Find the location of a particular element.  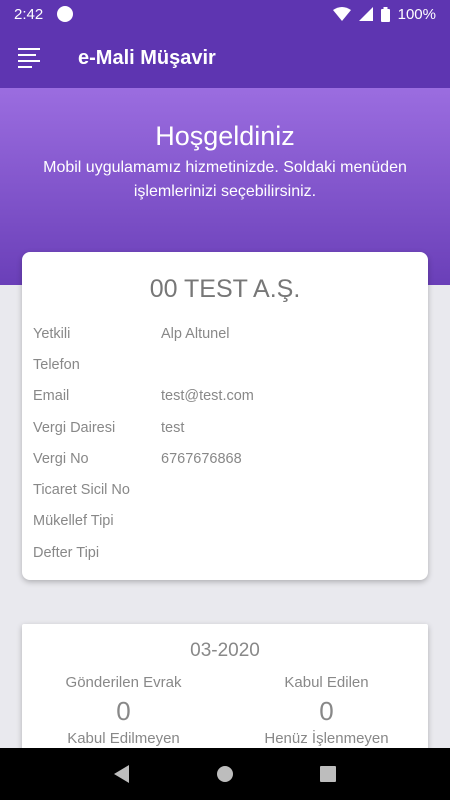

company-name: 00 TEST A.Ş. is located at coordinates (225, 289).